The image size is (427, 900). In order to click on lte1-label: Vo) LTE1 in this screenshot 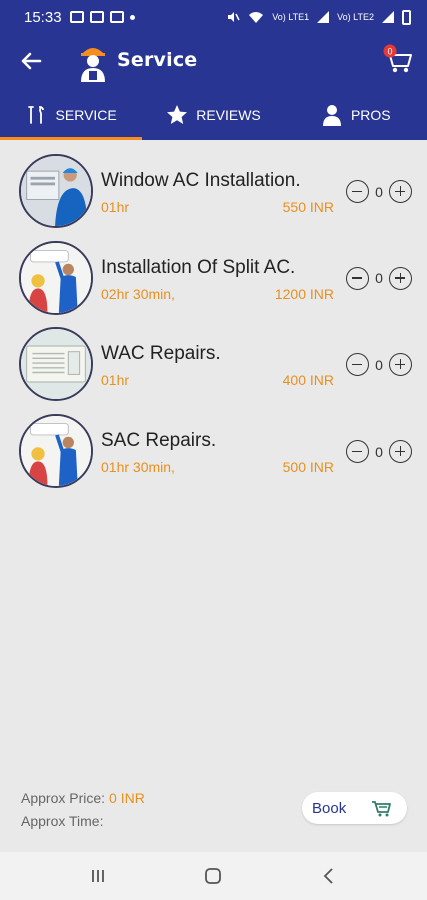, I will do `click(291, 17)`.